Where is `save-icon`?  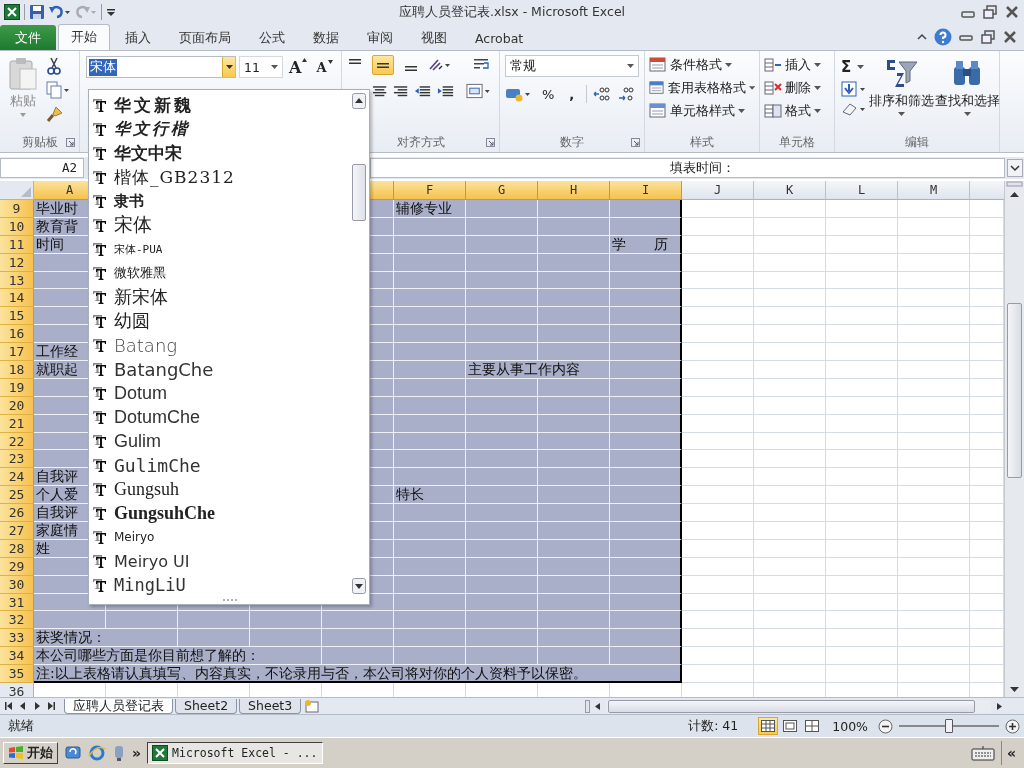
save-icon is located at coordinates (37, 12).